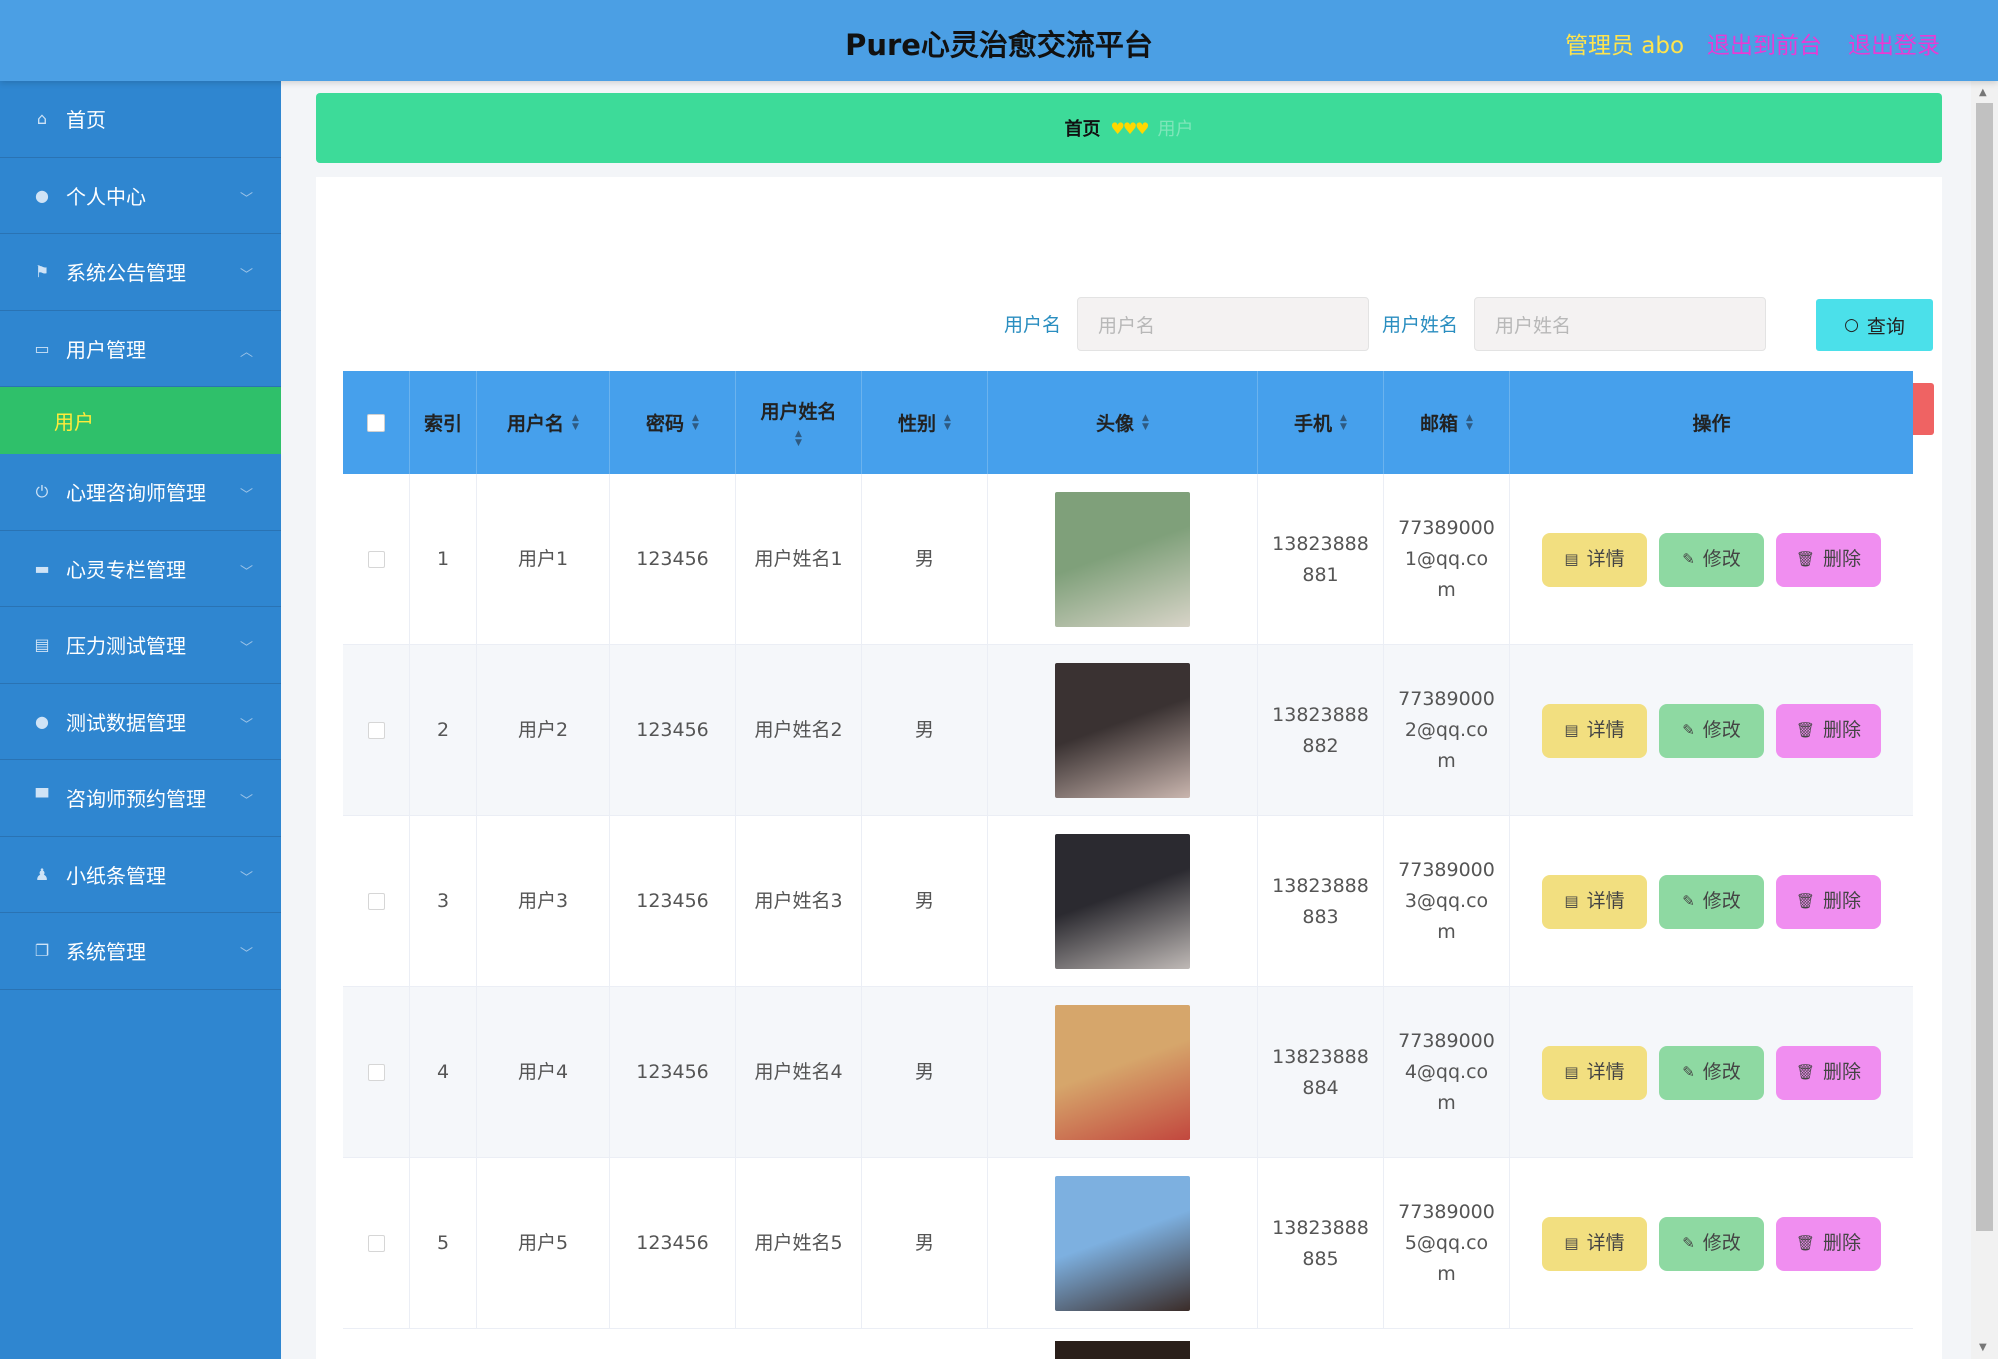  What do you see at coordinates (86, 120) in the screenshot?
I see `sidebar-item-label: 首页` at bounding box center [86, 120].